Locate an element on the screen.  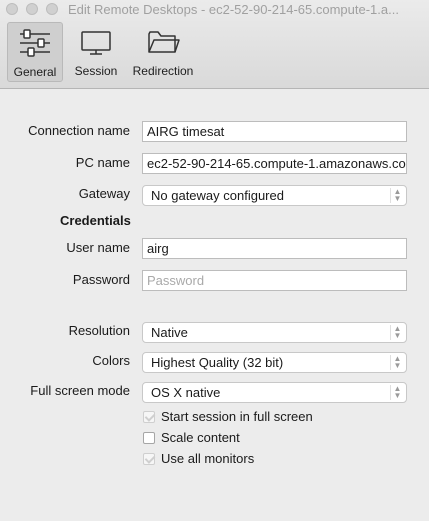
connection-name-field: AIRG timesat is located at coordinates (274, 131).